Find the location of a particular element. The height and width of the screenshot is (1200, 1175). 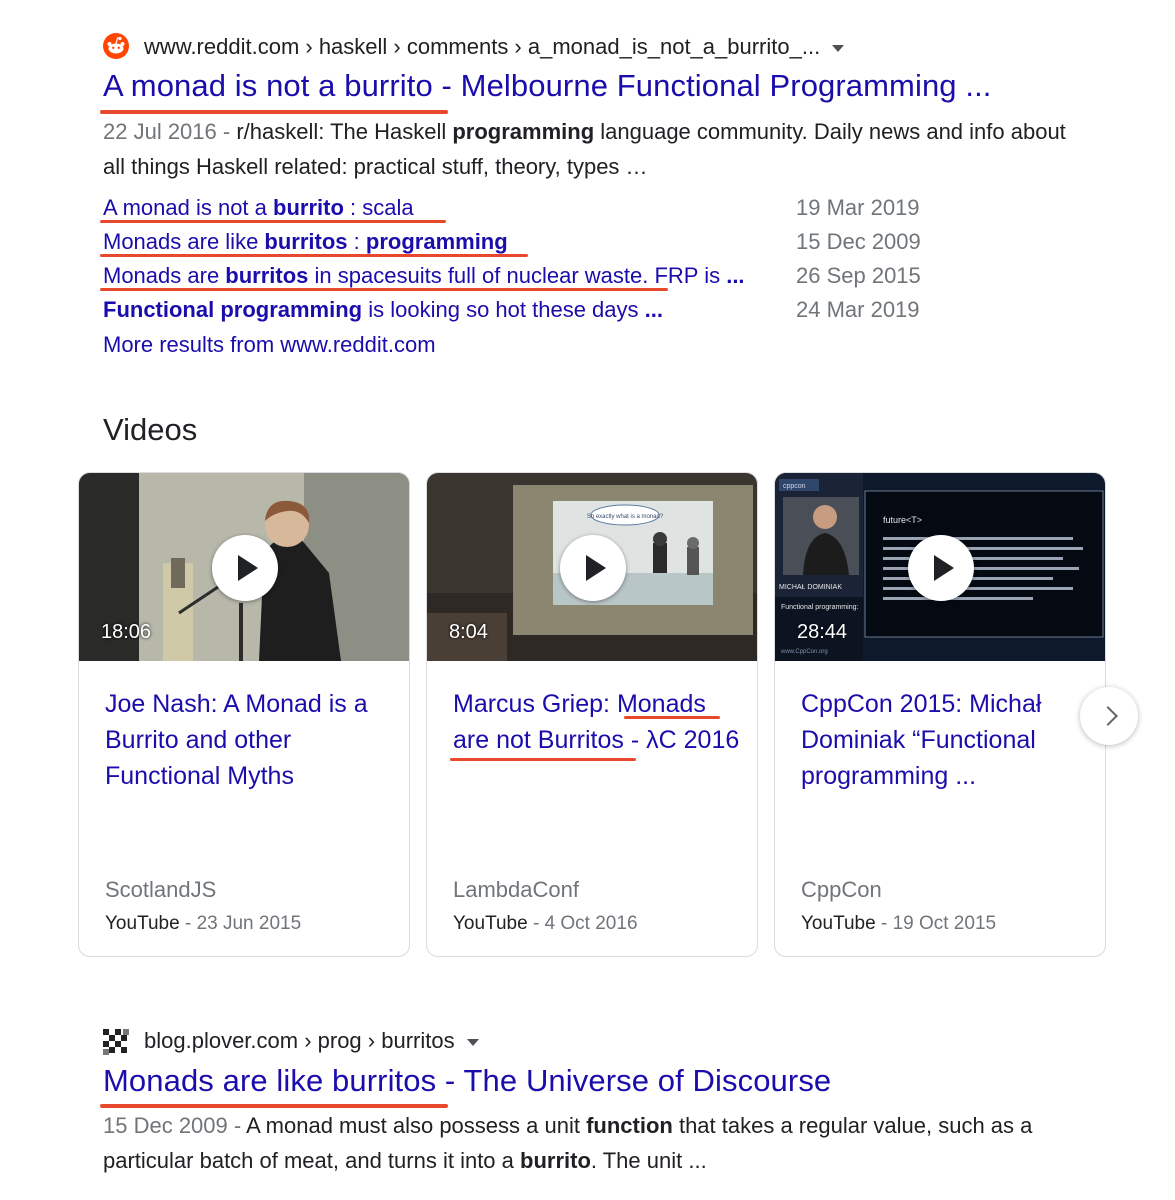

video-thumbnail: 18:06 is located at coordinates (244, 567).